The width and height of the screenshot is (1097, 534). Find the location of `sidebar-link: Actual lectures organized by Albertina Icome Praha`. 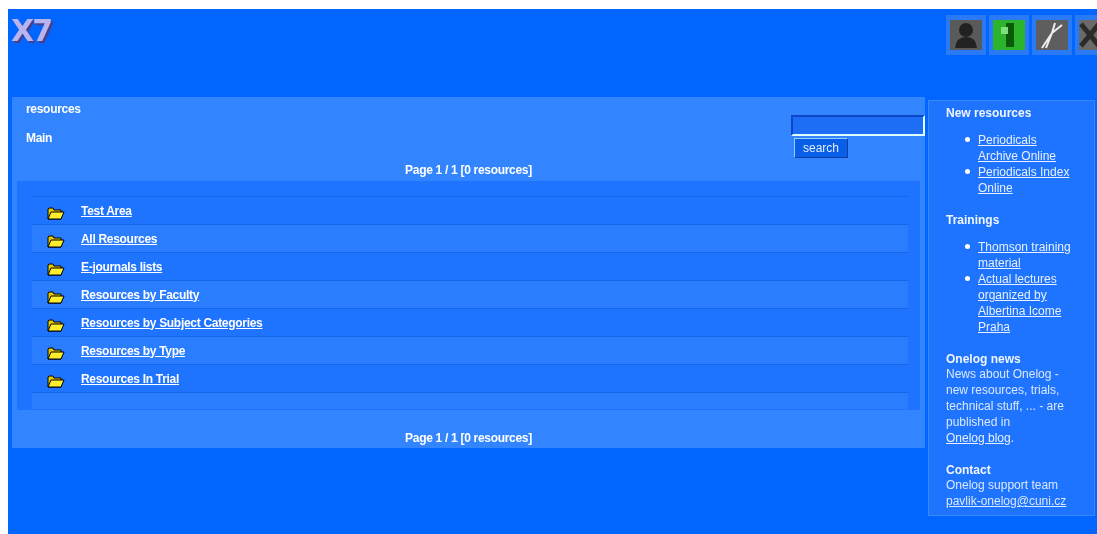

sidebar-link: Actual lectures organized by Albertina Icome Praha is located at coordinates (1027, 303).